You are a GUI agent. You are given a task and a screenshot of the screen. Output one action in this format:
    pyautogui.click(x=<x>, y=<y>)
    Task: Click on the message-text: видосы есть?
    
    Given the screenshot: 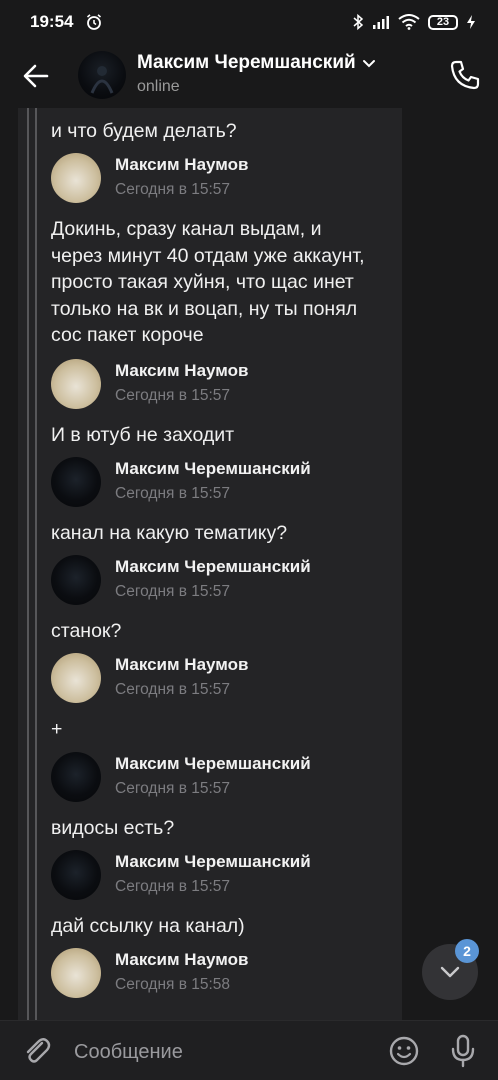 What is the action you would take?
    pyautogui.click(x=113, y=828)
    